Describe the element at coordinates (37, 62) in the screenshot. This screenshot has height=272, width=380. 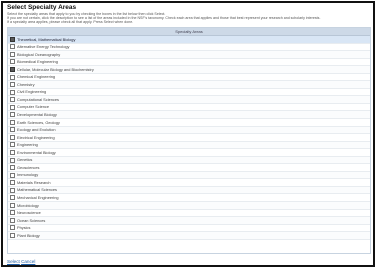
I see `specialty-label: Biomedical Engineering` at that location.